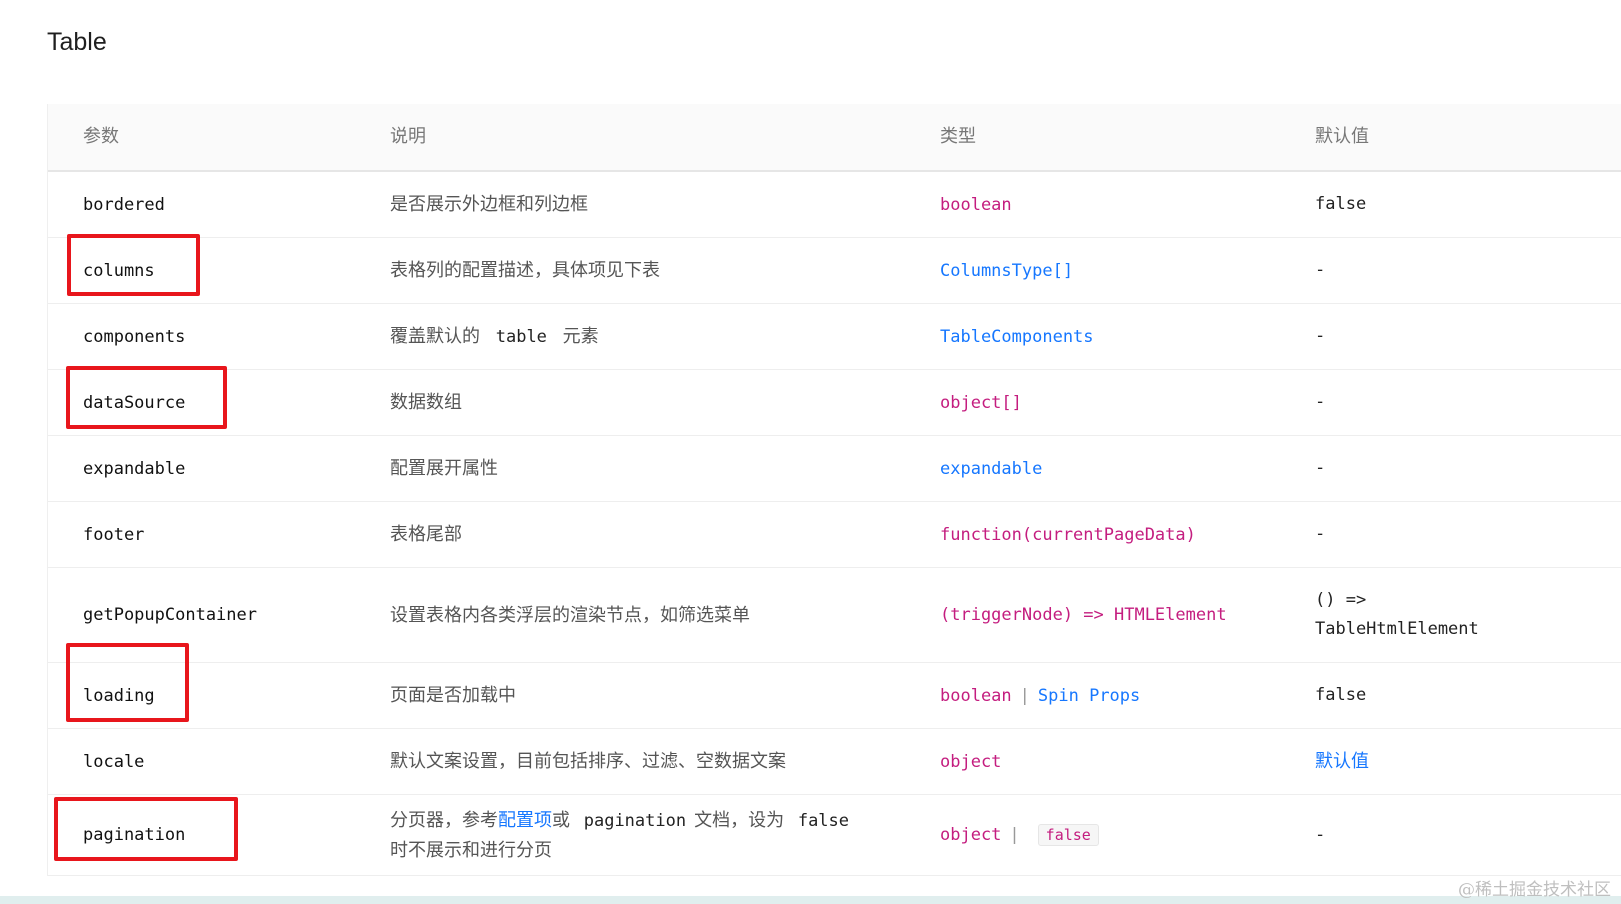  I want to click on description-text: 时不展示和进行分页, so click(471, 850).